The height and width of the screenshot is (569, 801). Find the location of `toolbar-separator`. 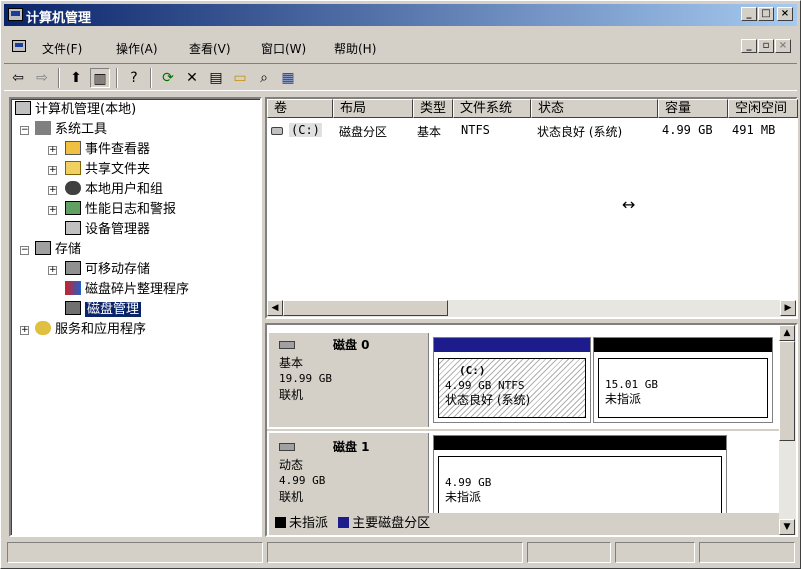

toolbar-separator is located at coordinates (59, 78).